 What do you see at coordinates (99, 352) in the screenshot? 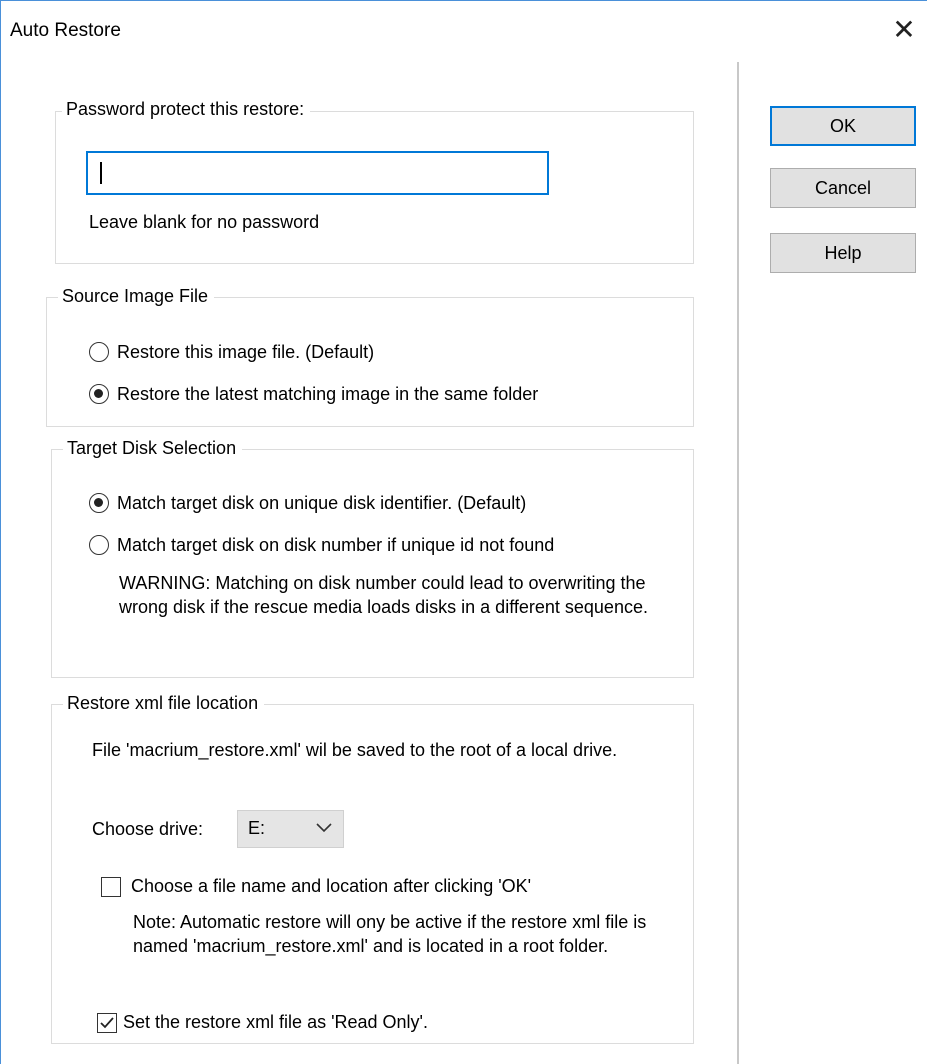
I see `restore-this-file-radio` at bounding box center [99, 352].